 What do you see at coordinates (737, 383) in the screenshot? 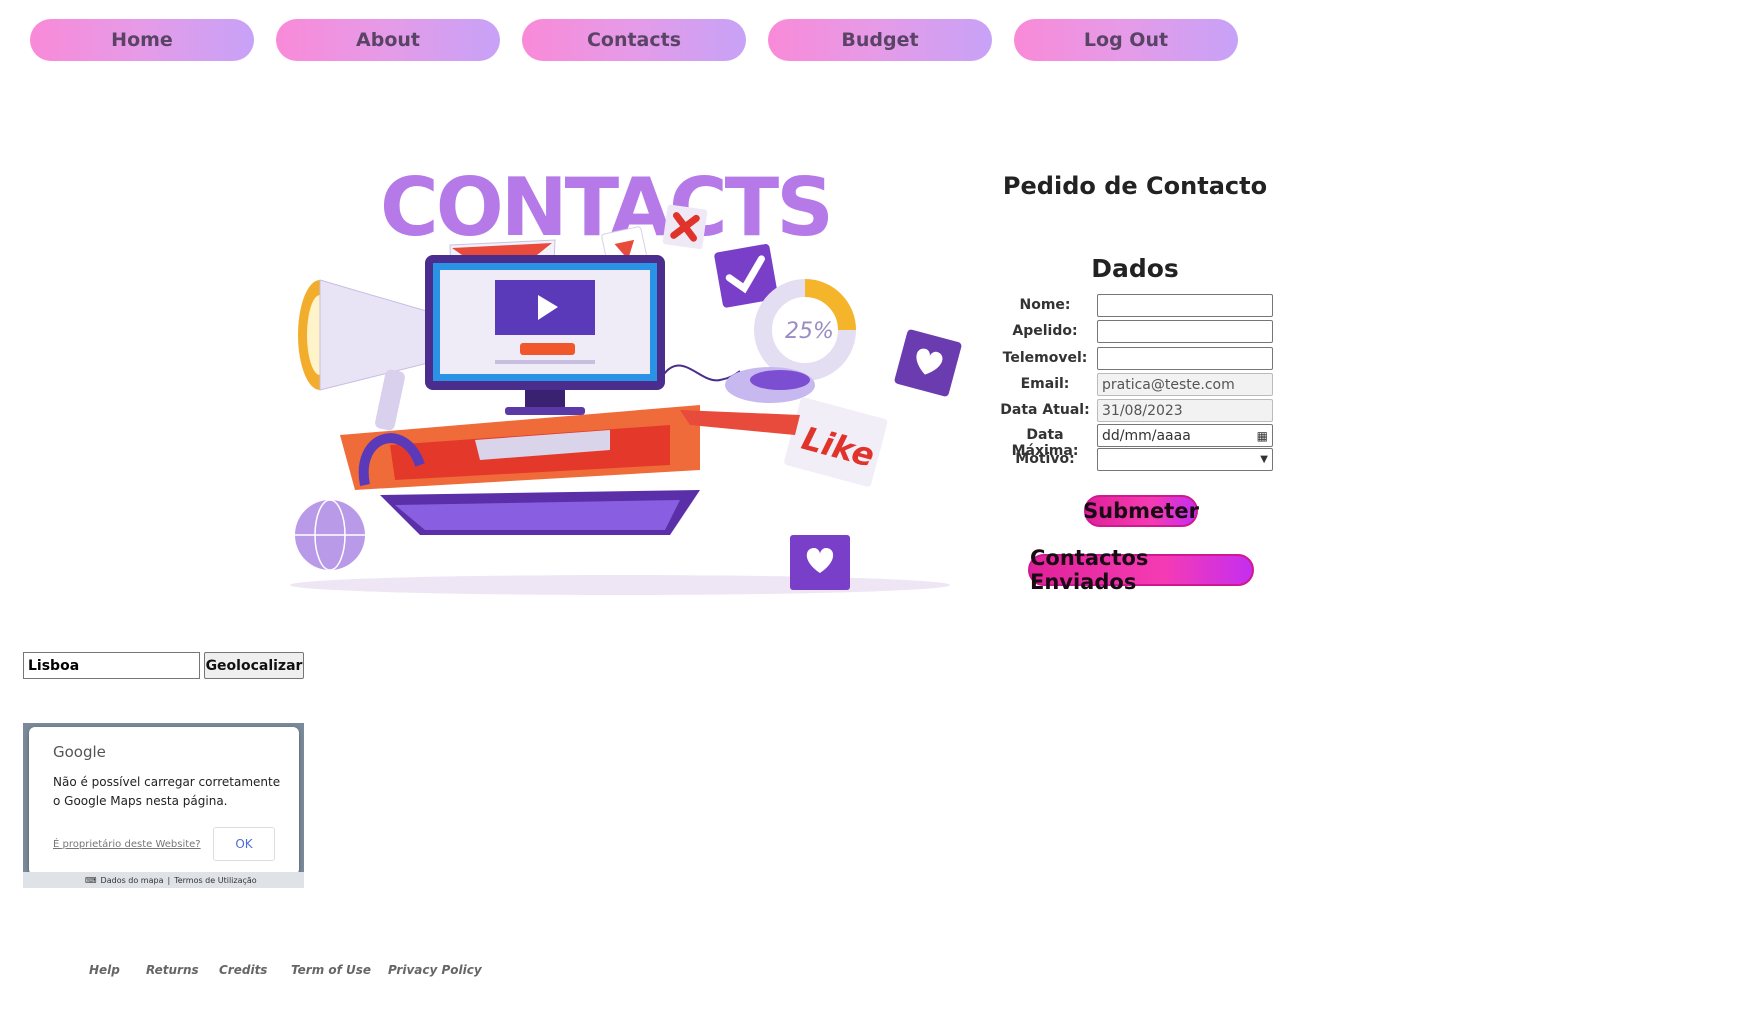
I see `mouse-icon` at bounding box center [737, 383].